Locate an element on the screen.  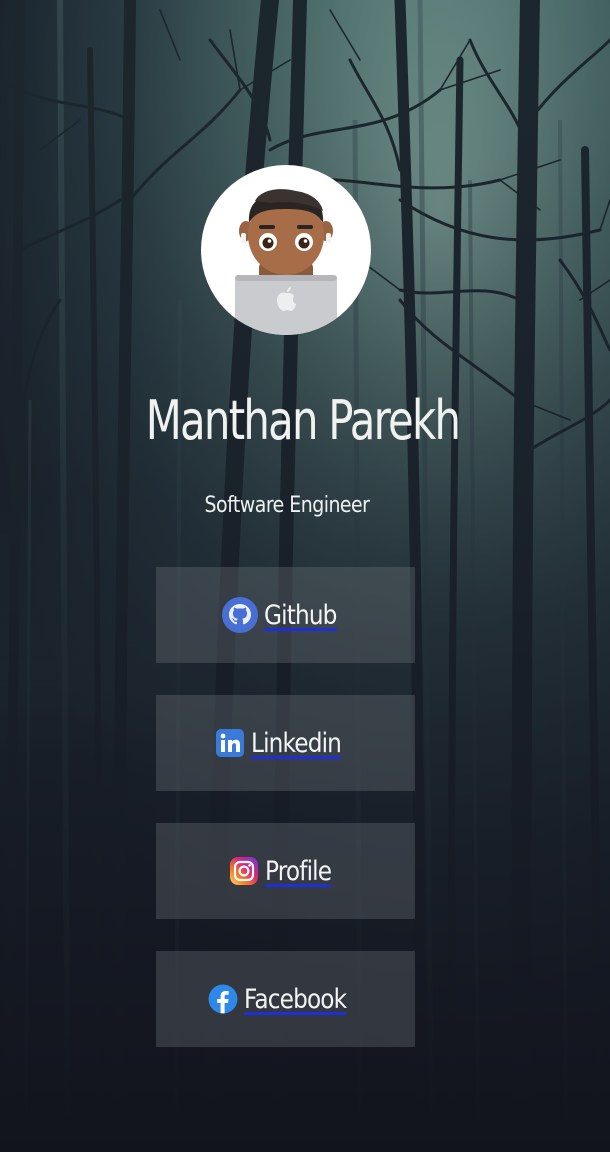
facebook-link-card: Facebook is located at coordinates (285, 999).